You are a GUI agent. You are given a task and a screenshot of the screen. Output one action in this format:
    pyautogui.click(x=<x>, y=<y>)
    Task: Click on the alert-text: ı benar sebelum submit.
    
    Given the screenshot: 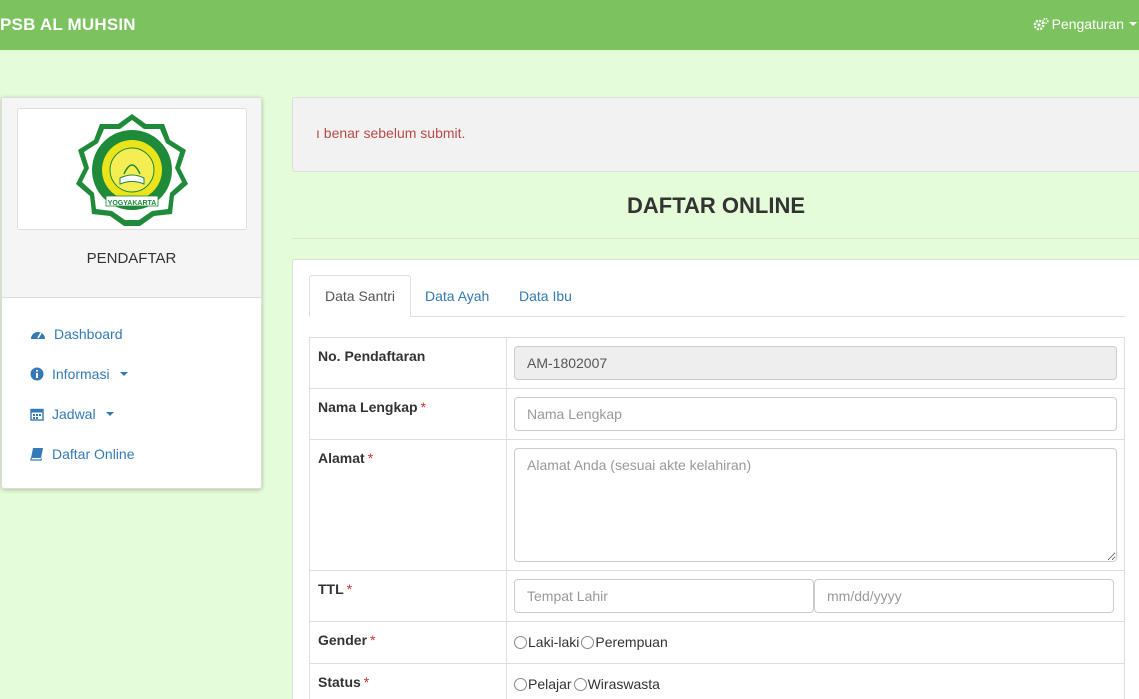 What is the action you would take?
    pyautogui.click(x=391, y=133)
    